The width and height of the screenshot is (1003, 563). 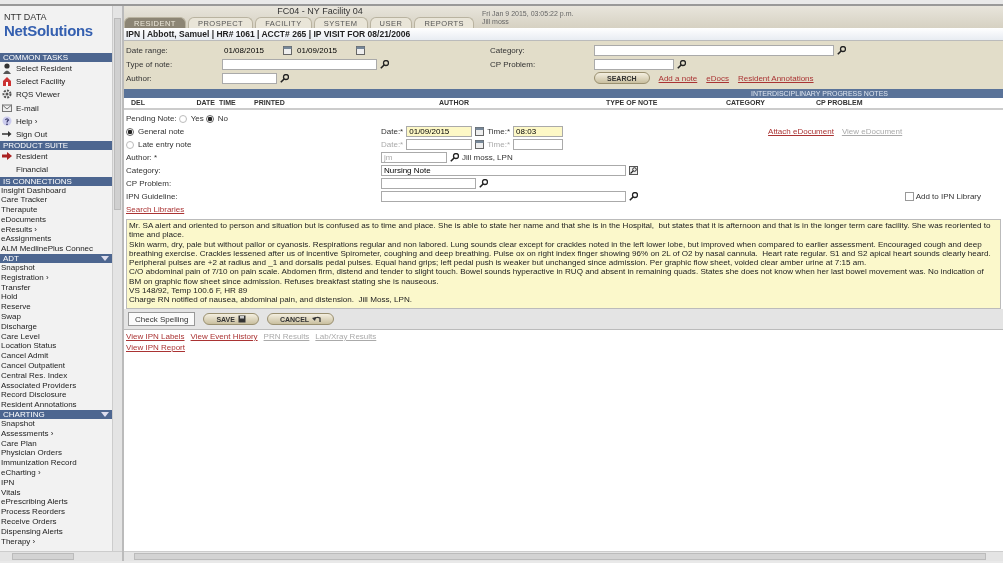 What do you see at coordinates (241, 319) in the screenshot?
I see `save-icon` at bounding box center [241, 319].